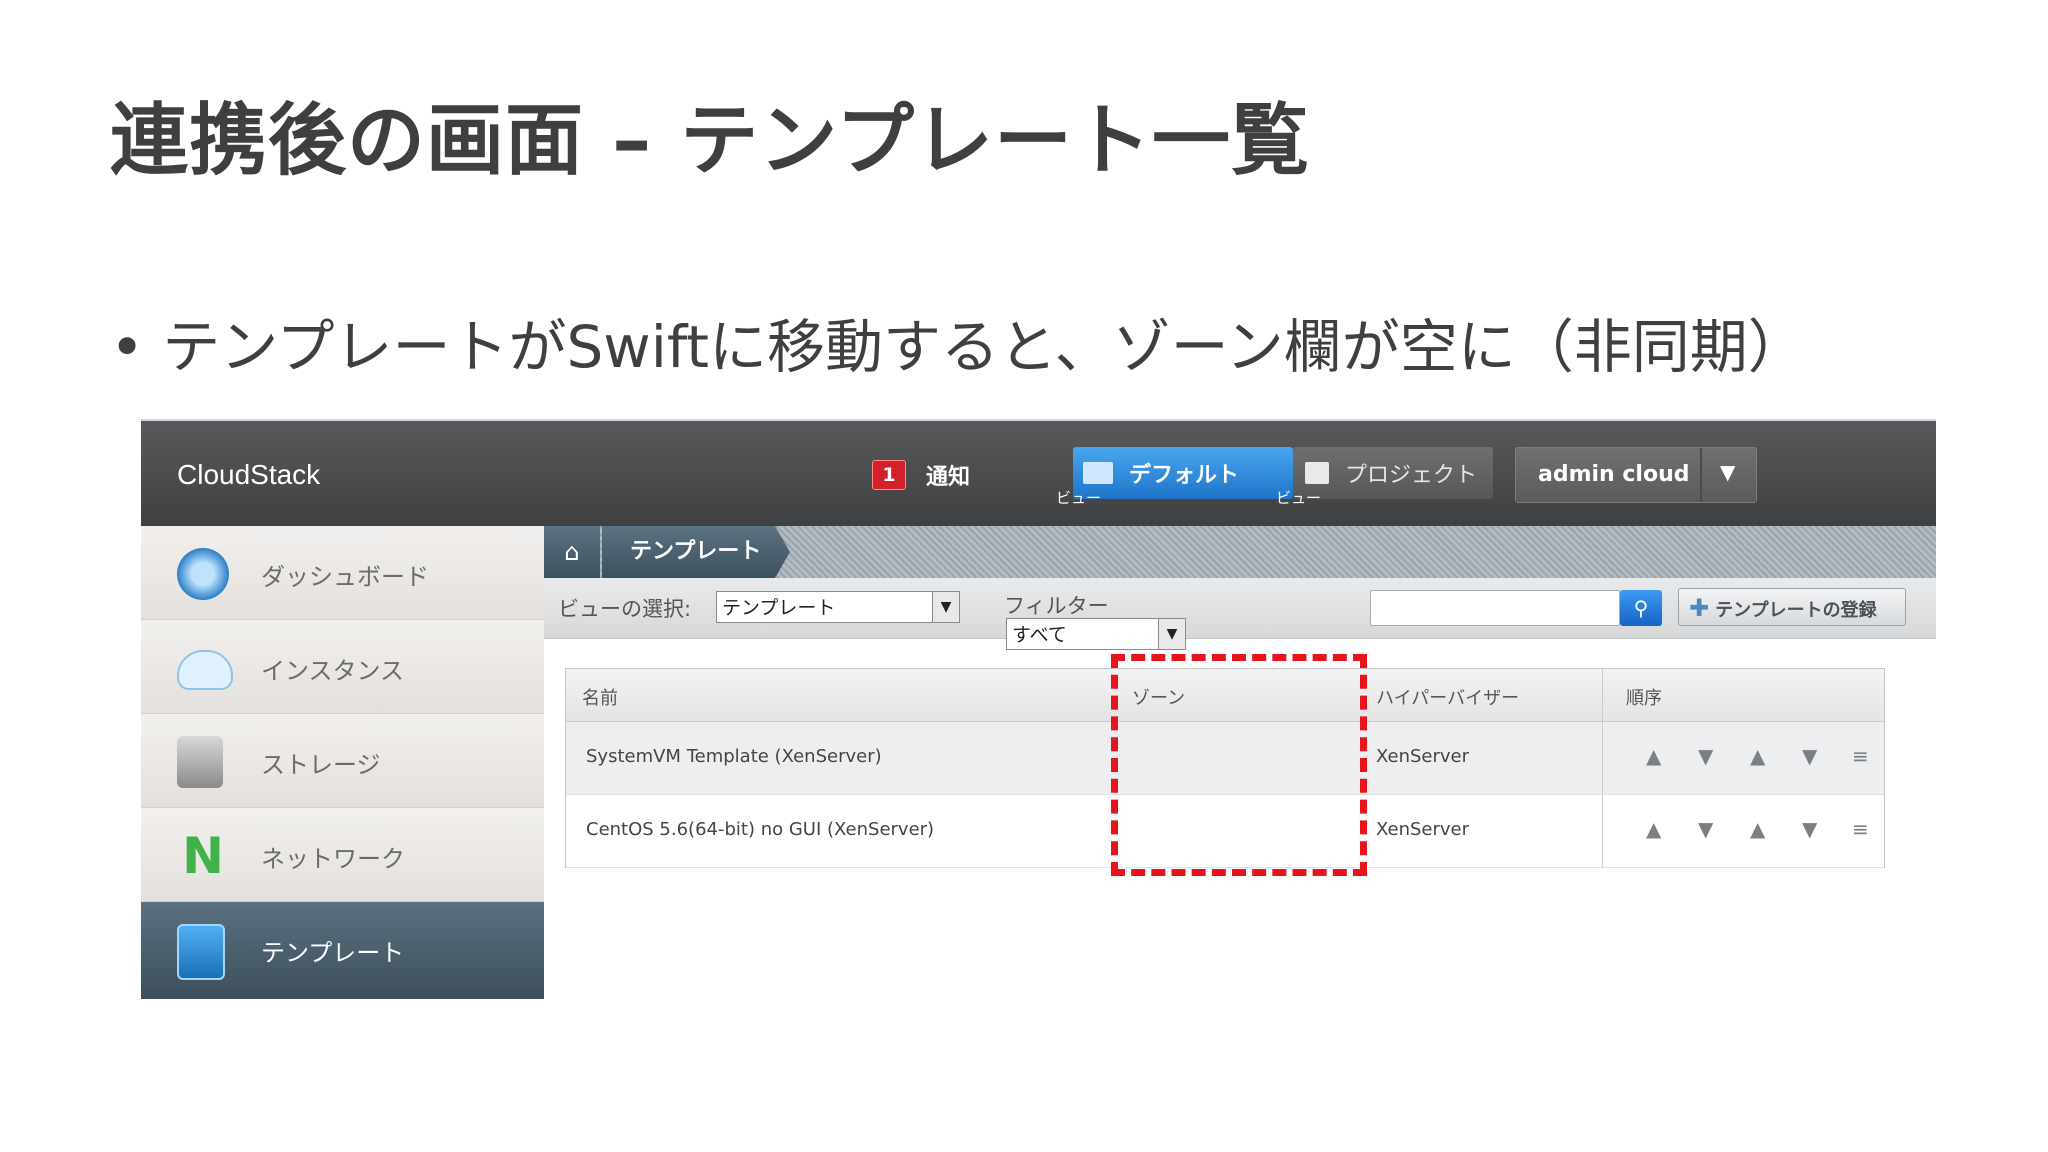 The width and height of the screenshot is (2048, 1152). What do you see at coordinates (734, 756) in the screenshot?
I see `template-name: SystemVM Template (XenServer)` at bounding box center [734, 756].